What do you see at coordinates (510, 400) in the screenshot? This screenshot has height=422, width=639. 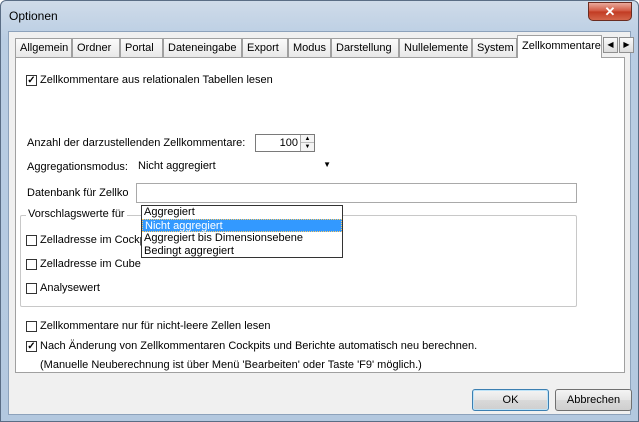 I see `ok-button: OK` at bounding box center [510, 400].